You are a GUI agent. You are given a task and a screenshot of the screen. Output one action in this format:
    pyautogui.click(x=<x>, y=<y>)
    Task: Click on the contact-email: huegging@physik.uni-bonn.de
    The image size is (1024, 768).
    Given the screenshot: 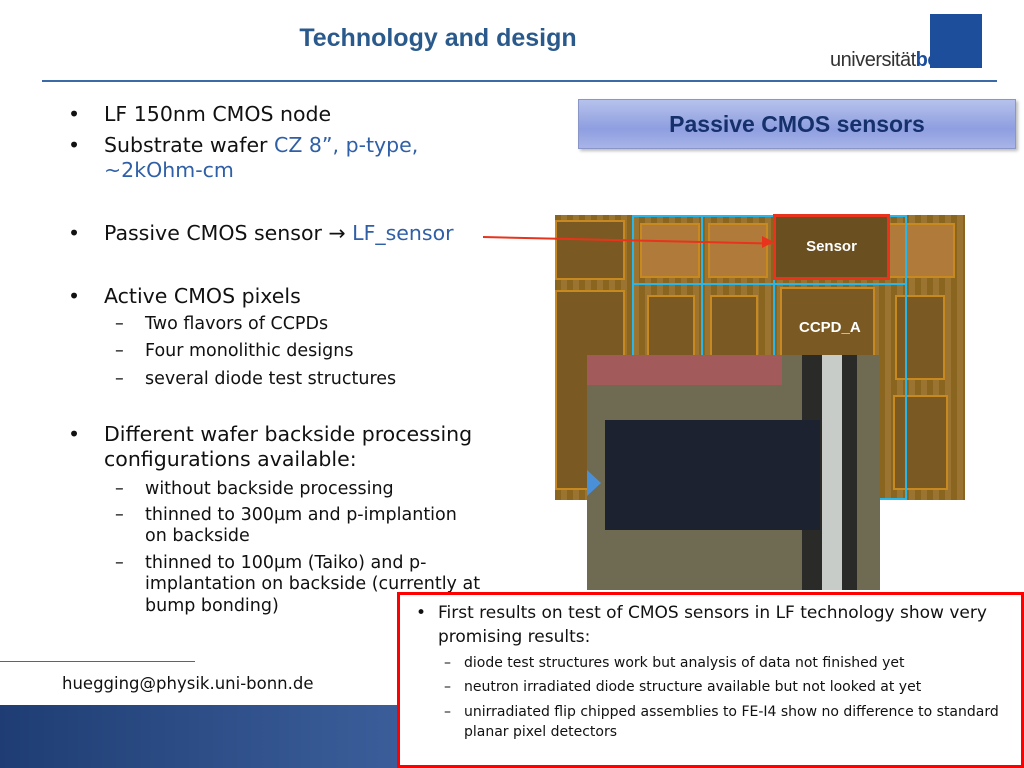 What is the action you would take?
    pyautogui.click(x=188, y=683)
    